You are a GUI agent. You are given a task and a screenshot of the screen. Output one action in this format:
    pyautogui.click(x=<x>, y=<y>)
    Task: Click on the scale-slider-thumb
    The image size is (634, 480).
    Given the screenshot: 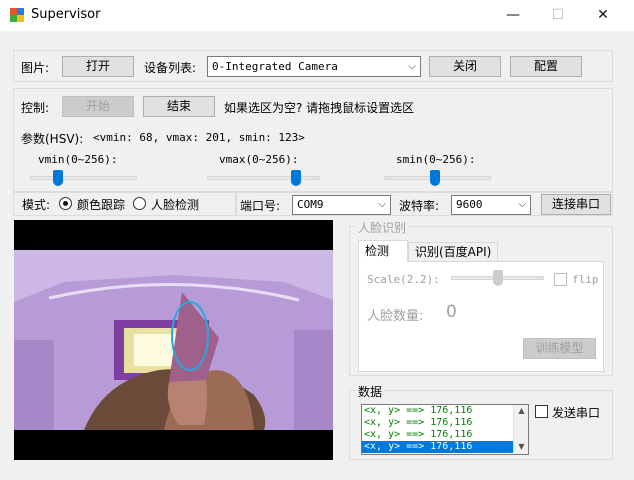 What is the action you would take?
    pyautogui.click(x=497, y=278)
    